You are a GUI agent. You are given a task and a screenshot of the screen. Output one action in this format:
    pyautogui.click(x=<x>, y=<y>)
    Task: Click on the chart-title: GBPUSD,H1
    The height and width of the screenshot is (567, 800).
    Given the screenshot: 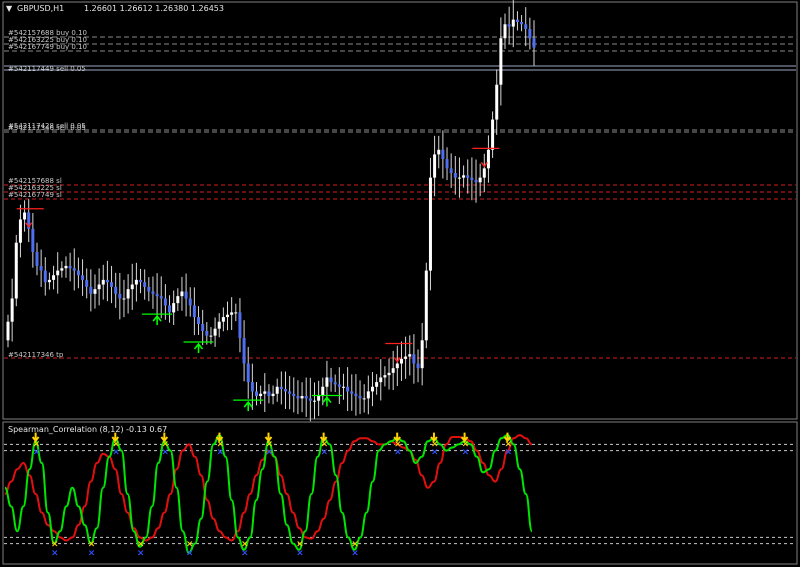 What is the action you would take?
    pyautogui.click(x=40, y=8)
    